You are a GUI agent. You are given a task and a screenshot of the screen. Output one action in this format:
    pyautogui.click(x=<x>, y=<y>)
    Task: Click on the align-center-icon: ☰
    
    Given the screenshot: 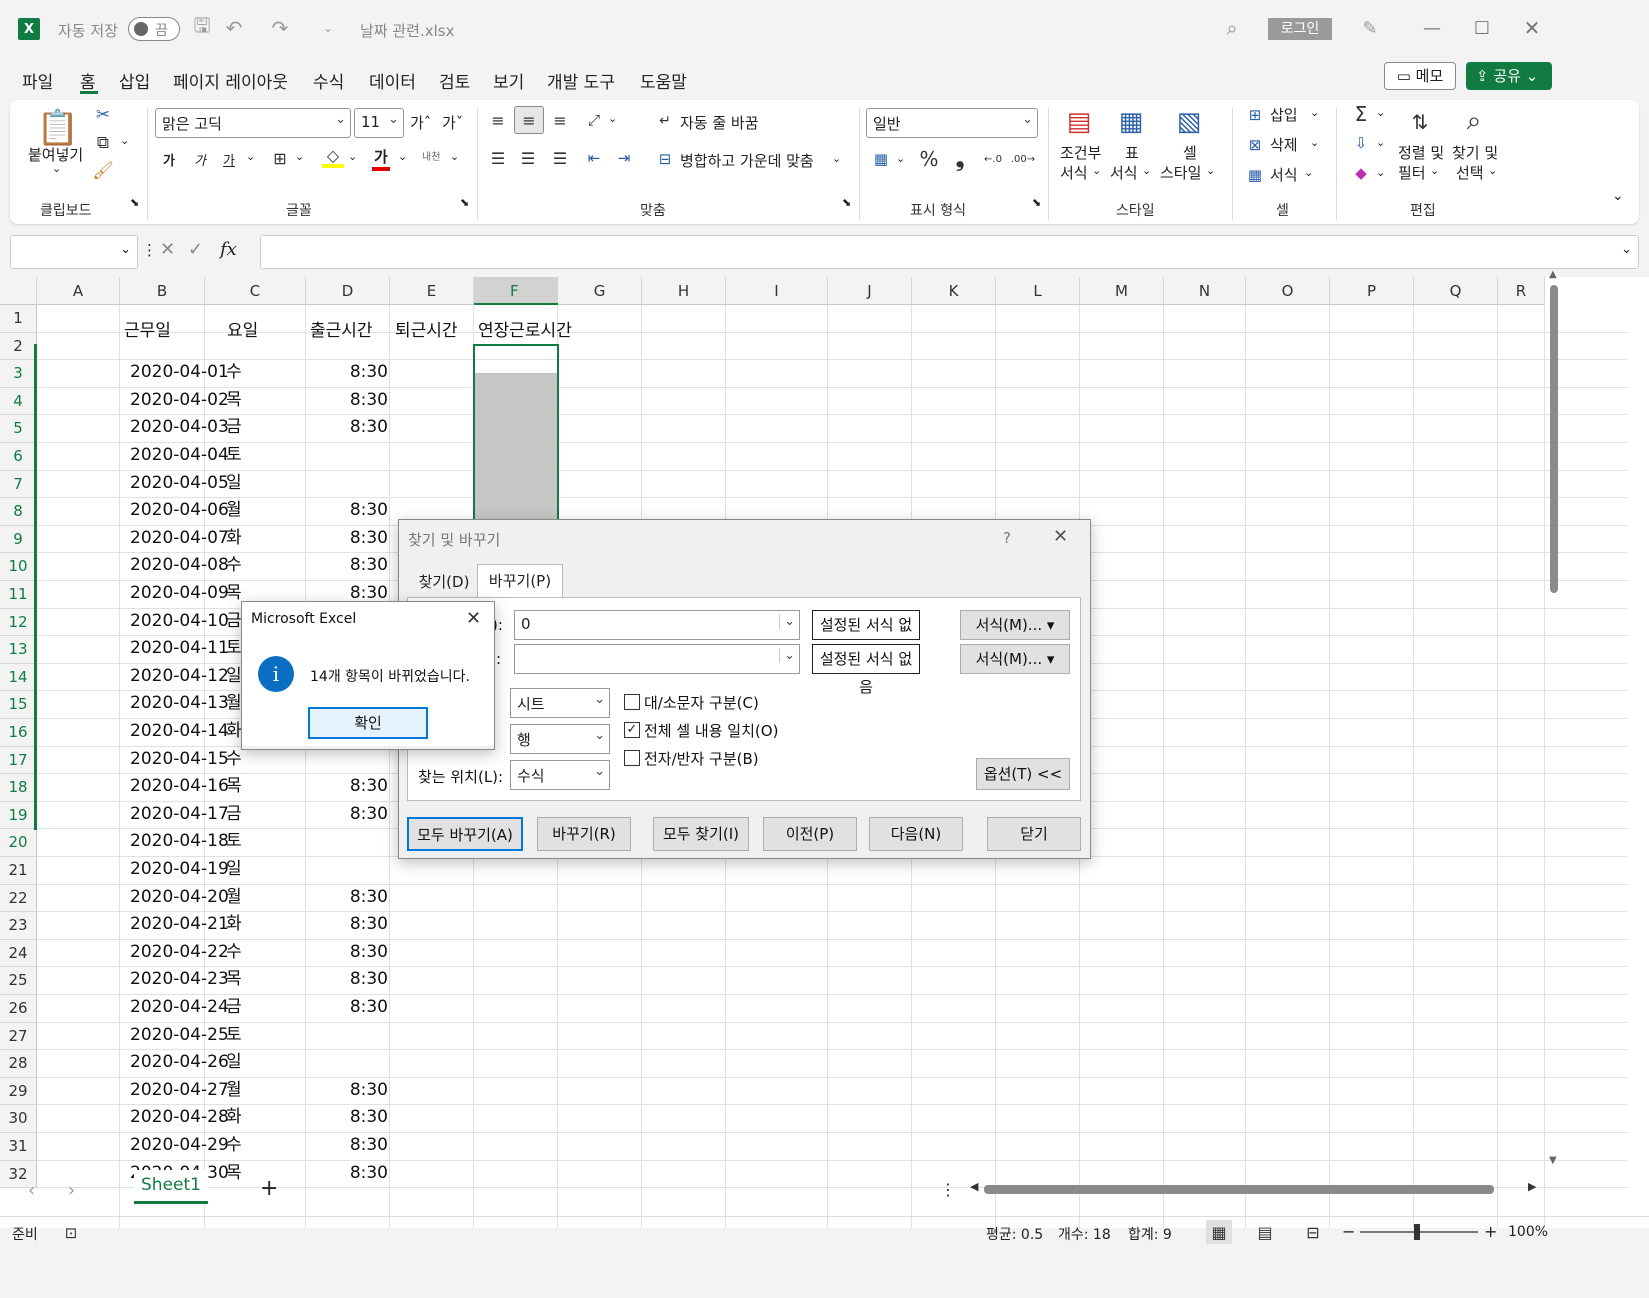 What is the action you would take?
    pyautogui.click(x=528, y=158)
    